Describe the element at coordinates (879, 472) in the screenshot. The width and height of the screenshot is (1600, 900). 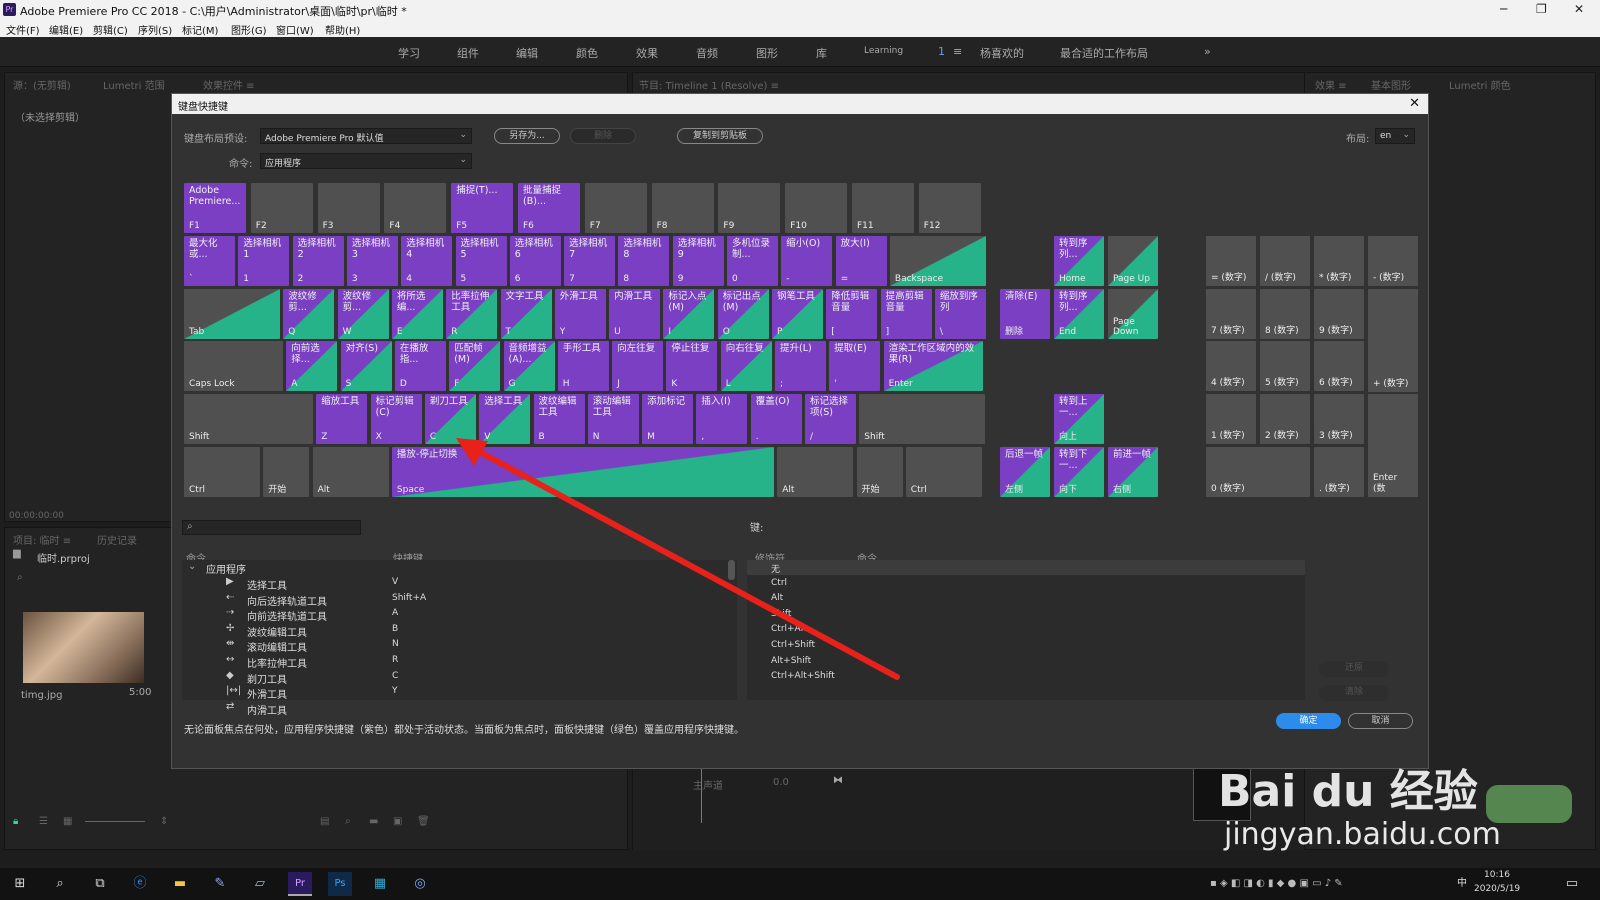
I see `key-5-5: 开始` at that location.